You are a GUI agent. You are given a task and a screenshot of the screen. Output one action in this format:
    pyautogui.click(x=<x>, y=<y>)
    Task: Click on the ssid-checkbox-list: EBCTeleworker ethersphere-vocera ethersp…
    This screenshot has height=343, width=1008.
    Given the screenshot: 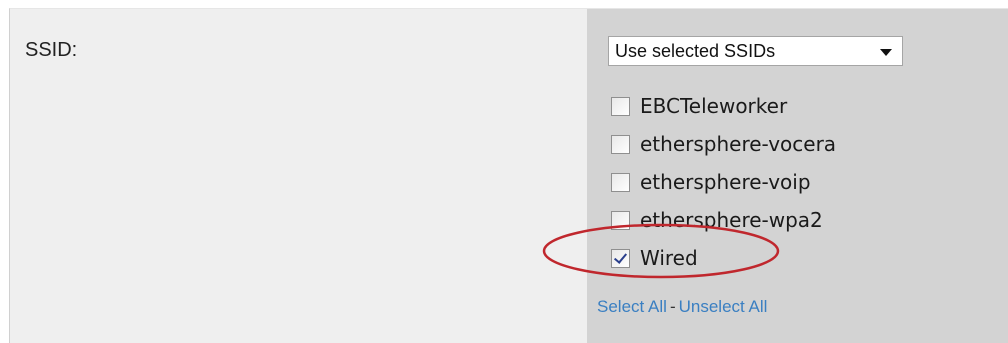 What is the action you would take?
    pyautogui.click(x=723, y=182)
    